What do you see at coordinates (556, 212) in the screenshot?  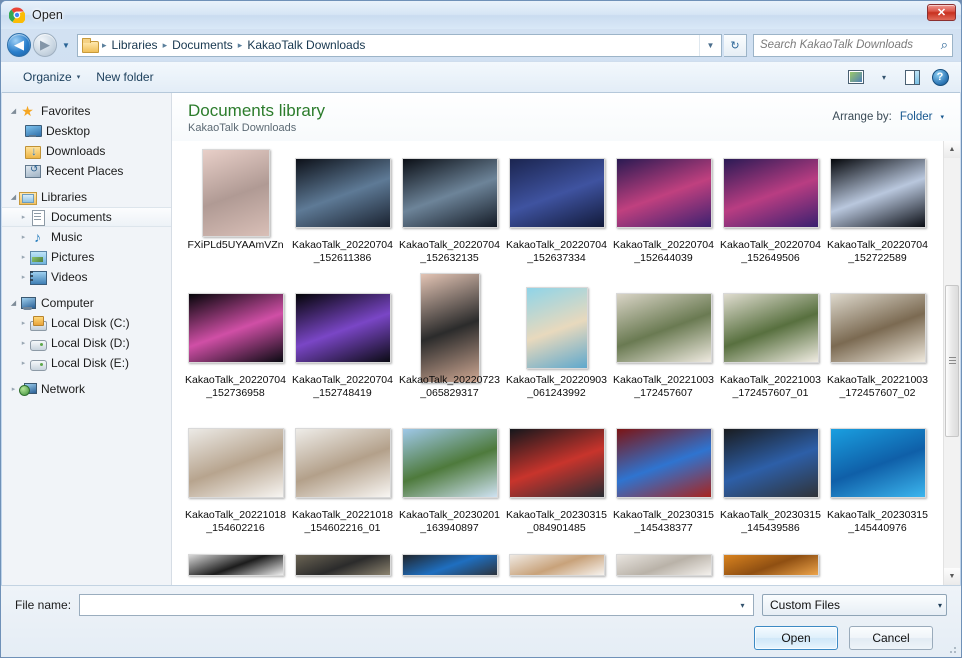 I see `file-tile: KakaoTalk_20220704_152637334` at bounding box center [556, 212].